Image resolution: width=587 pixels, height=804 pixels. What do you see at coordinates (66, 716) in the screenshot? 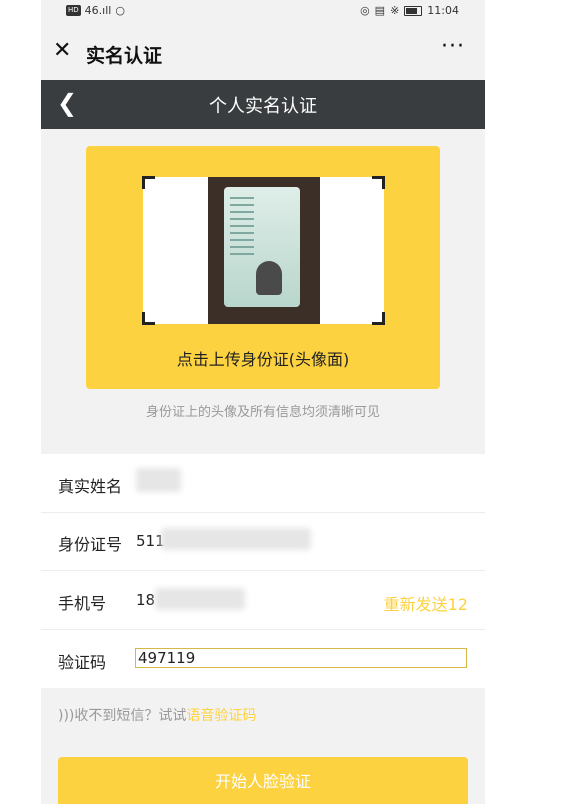
I see `sound-wave-icon: )))` at bounding box center [66, 716].